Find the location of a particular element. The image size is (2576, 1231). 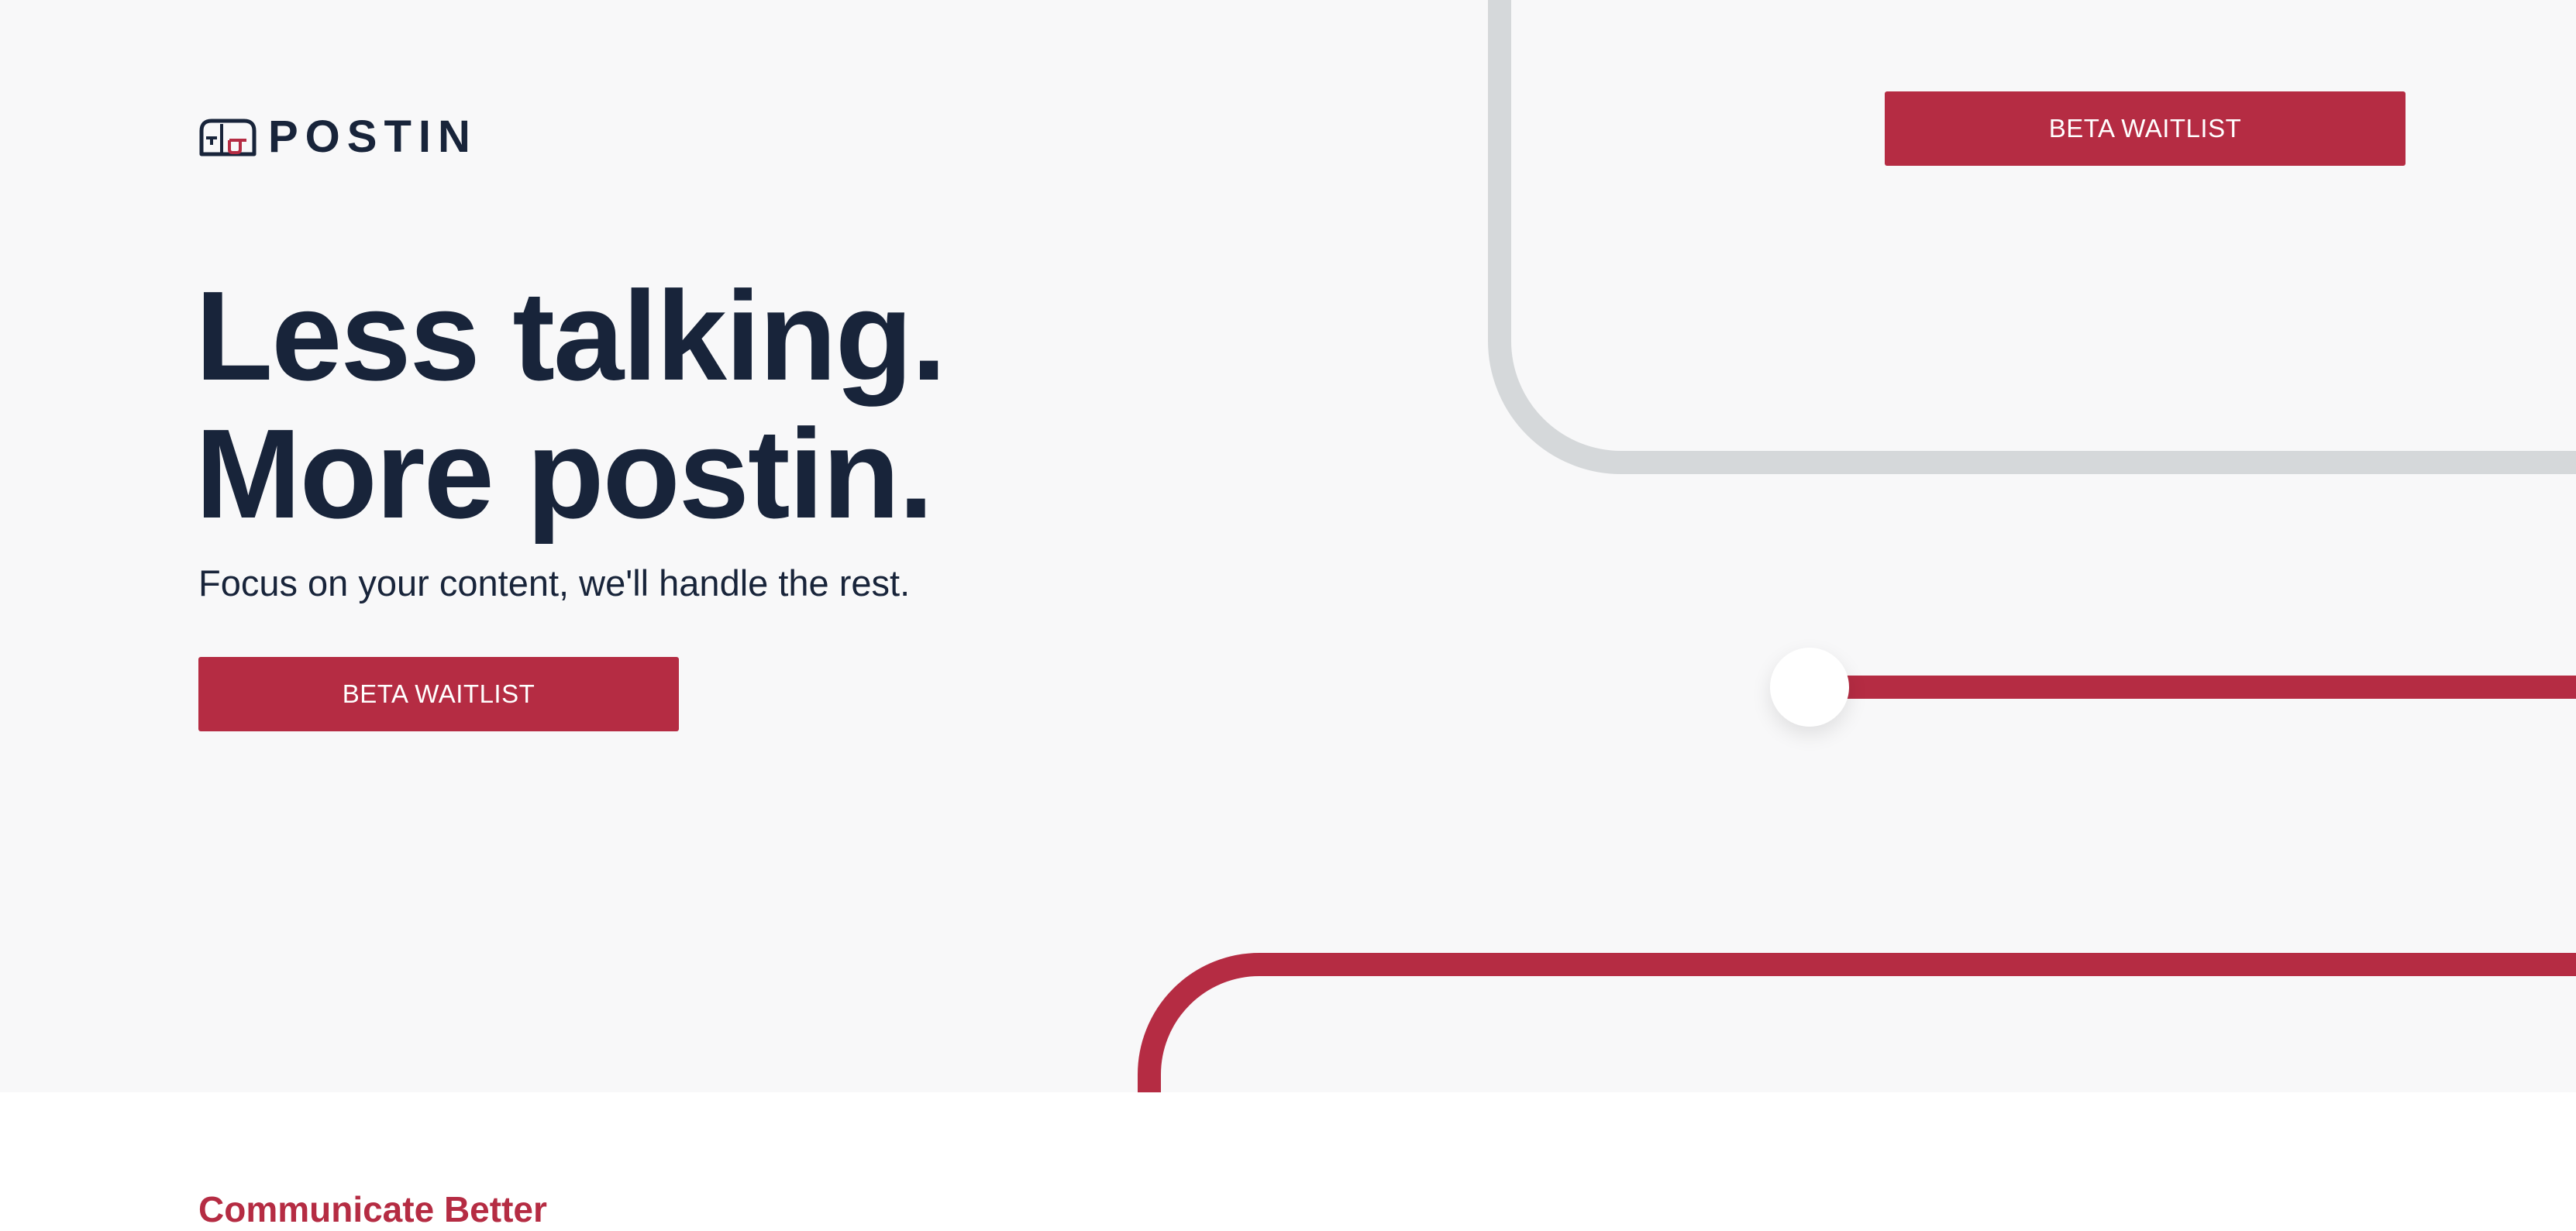

brand-name: POSTIN is located at coordinates (372, 137).